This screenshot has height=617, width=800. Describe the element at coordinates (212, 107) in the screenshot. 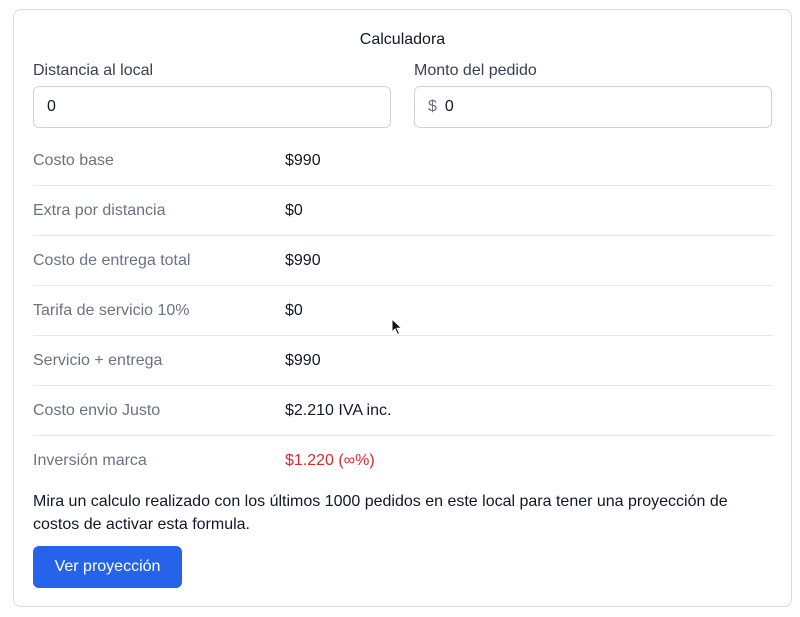

I see `distance-input: 0` at that location.